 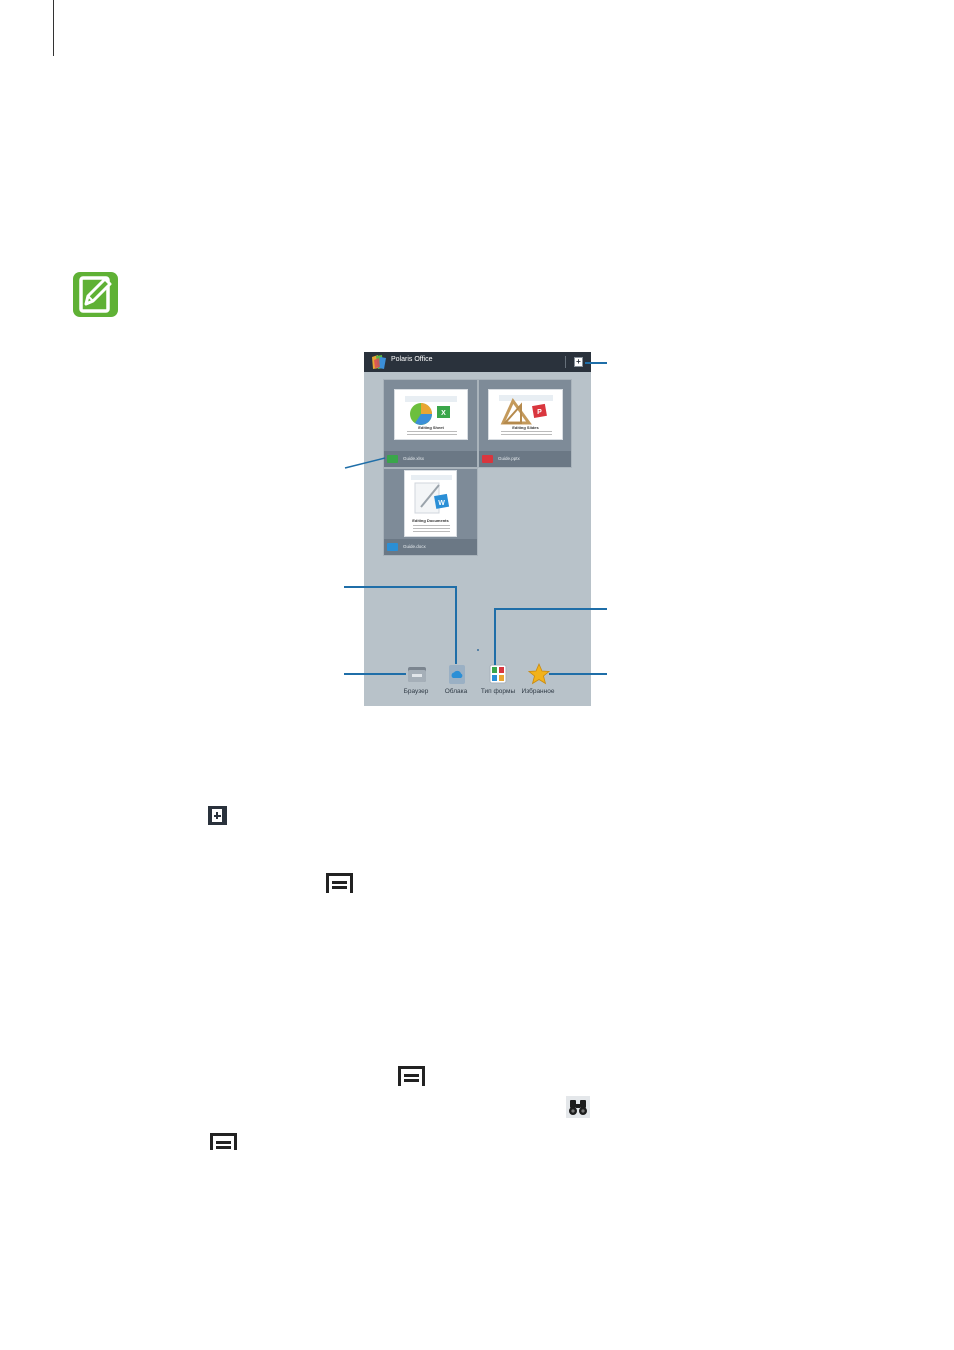 I want to click on titlebar-divider, so click(x=565, y=362).